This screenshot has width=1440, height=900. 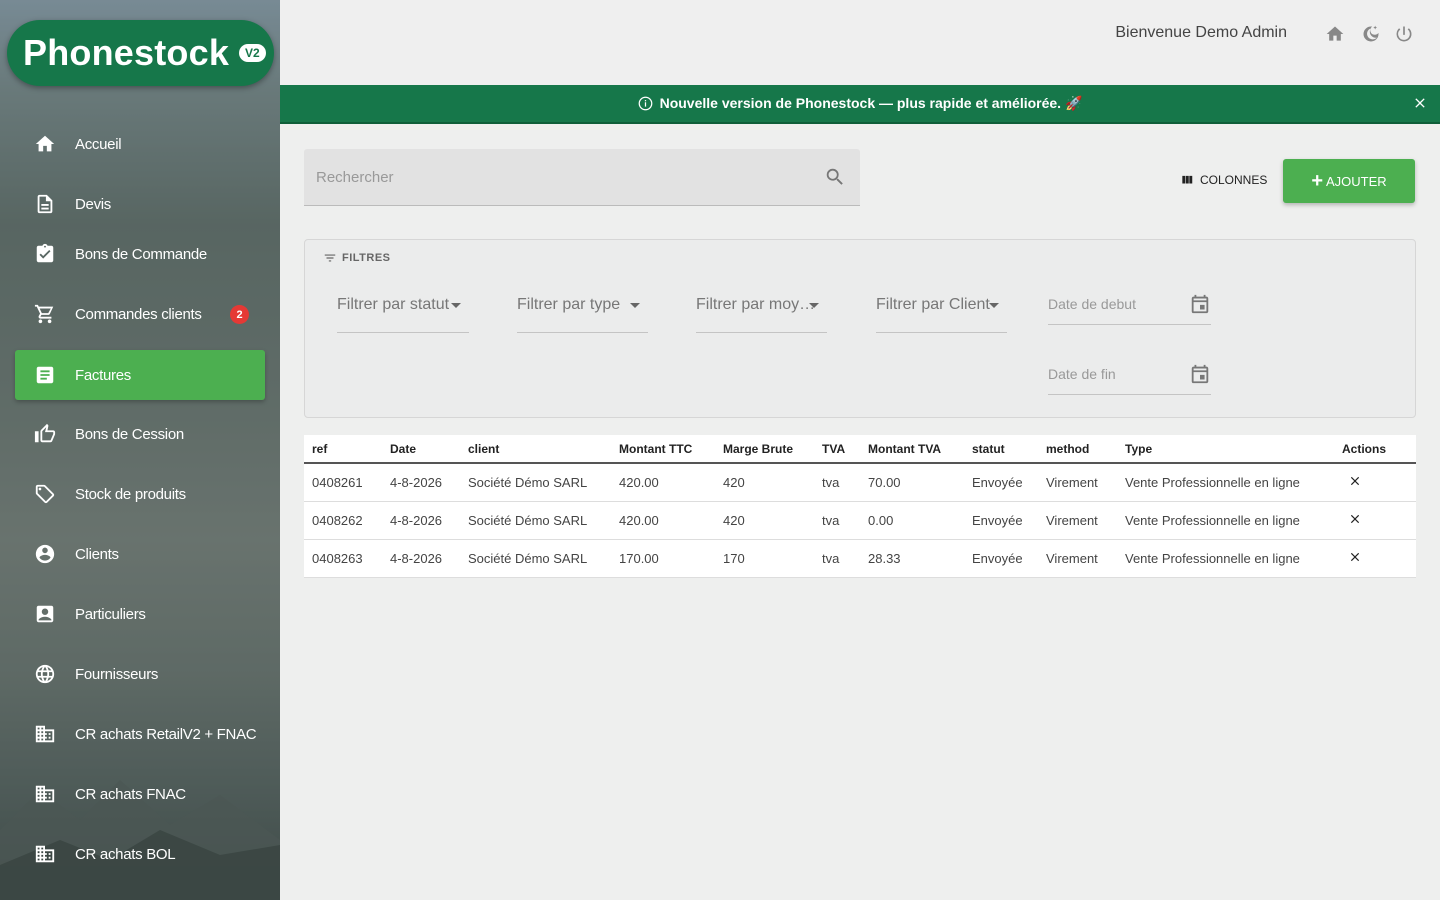 What do you see at coordinates (1129, 379) in the screenshot?
I see `date-end-field: Date de fin` at bounding box center [1129, 379].